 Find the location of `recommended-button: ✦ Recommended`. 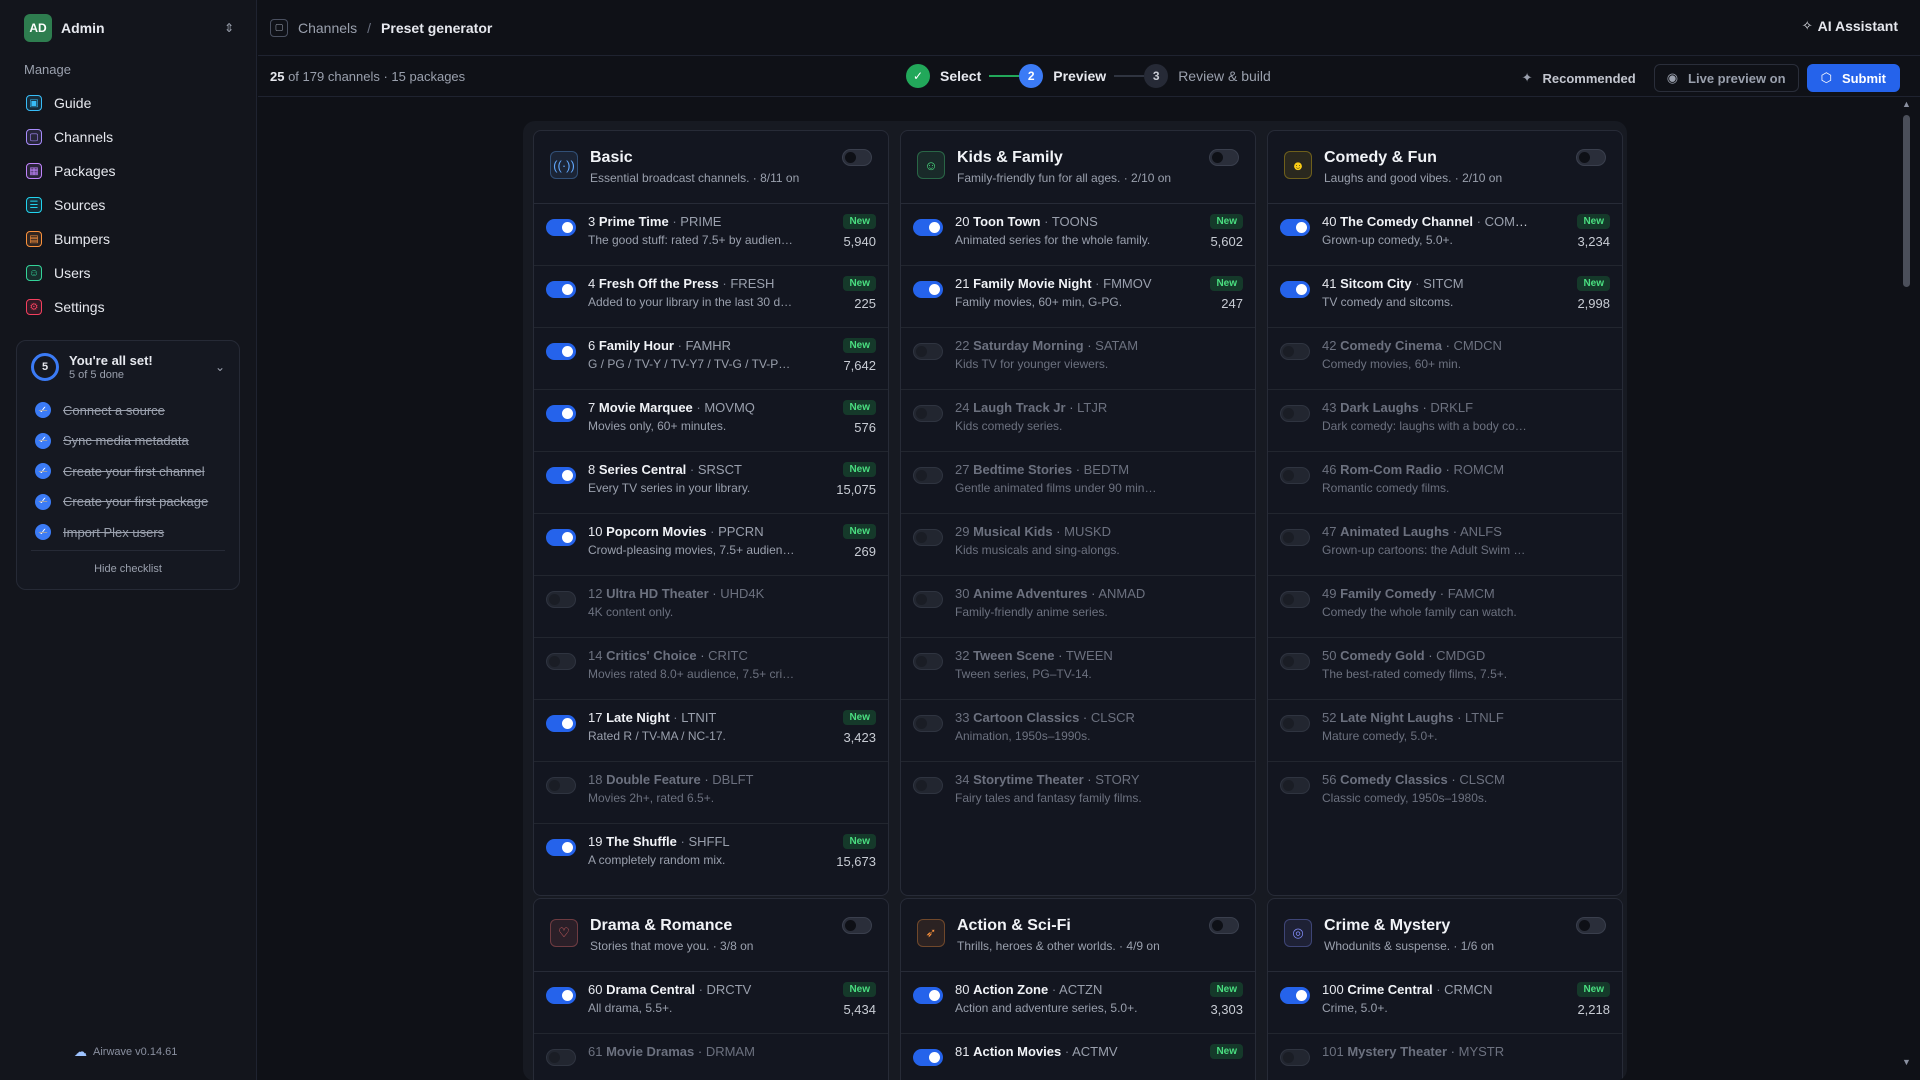

recommended-button: ✦ Recommended is located at coordinates (1579, 78).